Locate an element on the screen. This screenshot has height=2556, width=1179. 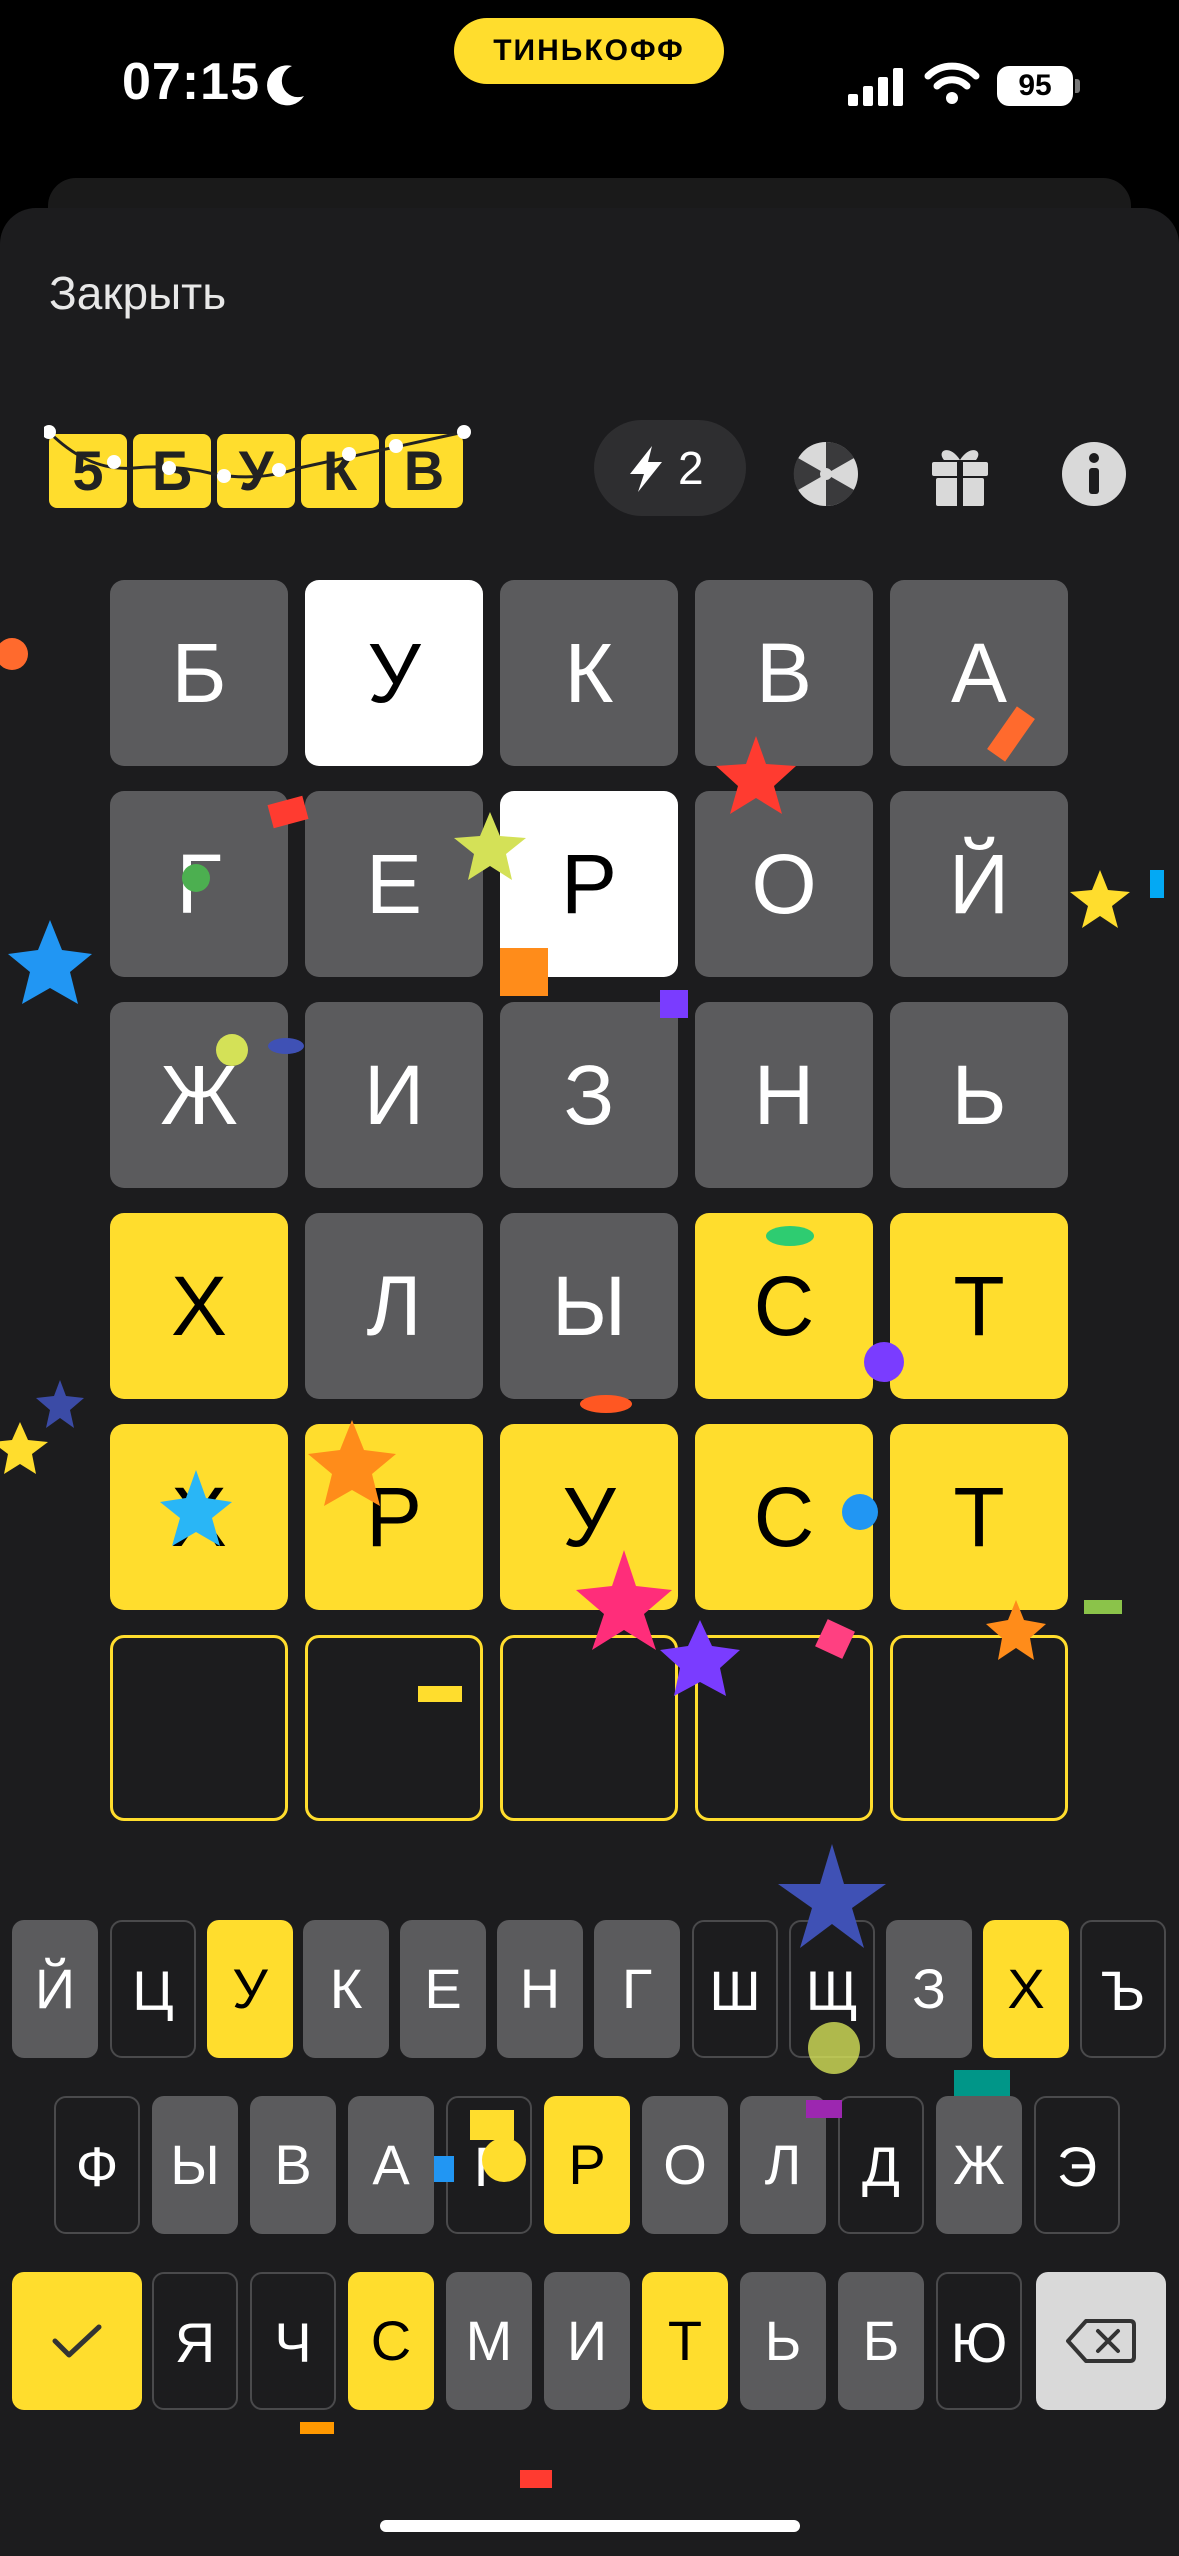
board-tile: З is located at coordinates (589, 1095).